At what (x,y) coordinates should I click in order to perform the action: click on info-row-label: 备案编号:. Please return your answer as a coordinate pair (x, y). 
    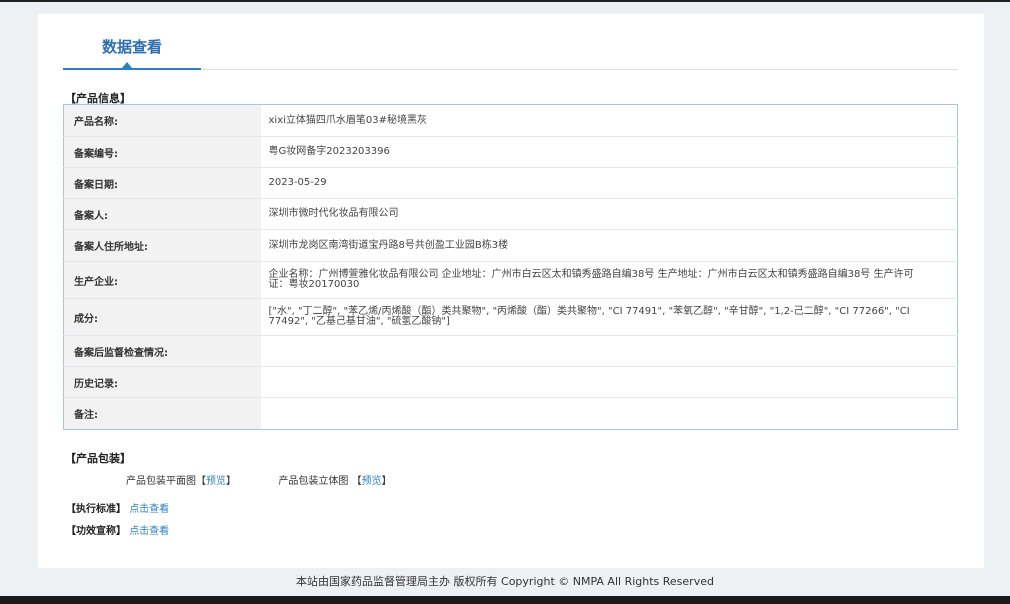
    Looking at the image, I should click on (162, 152).